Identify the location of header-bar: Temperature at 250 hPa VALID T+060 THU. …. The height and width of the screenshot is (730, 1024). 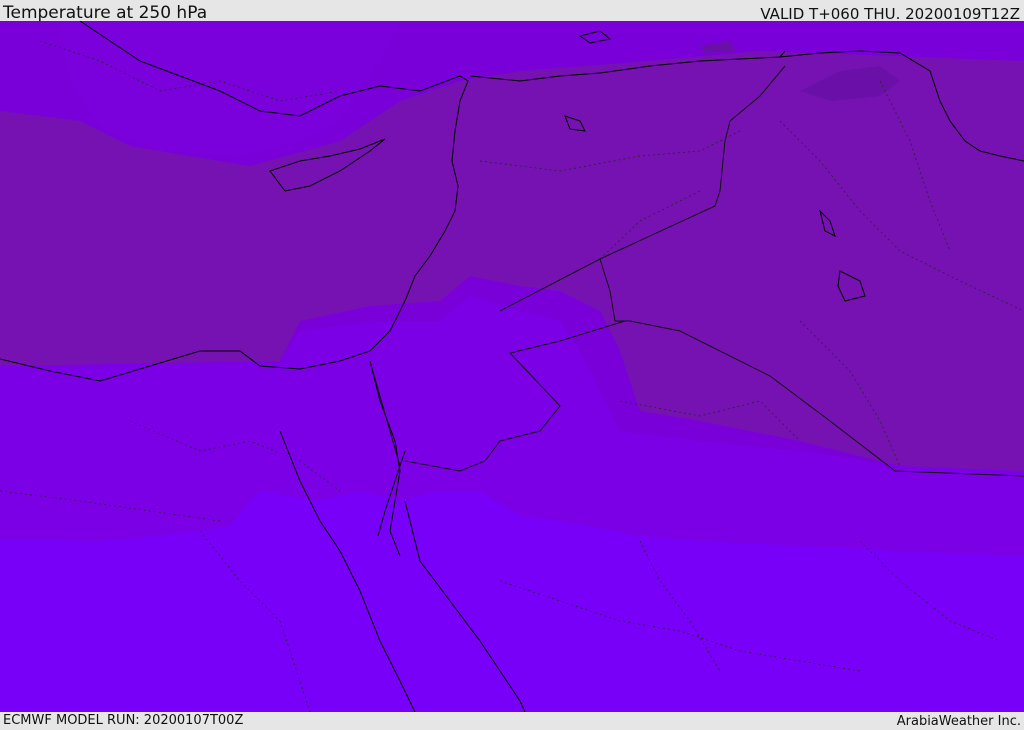
(512, 11).